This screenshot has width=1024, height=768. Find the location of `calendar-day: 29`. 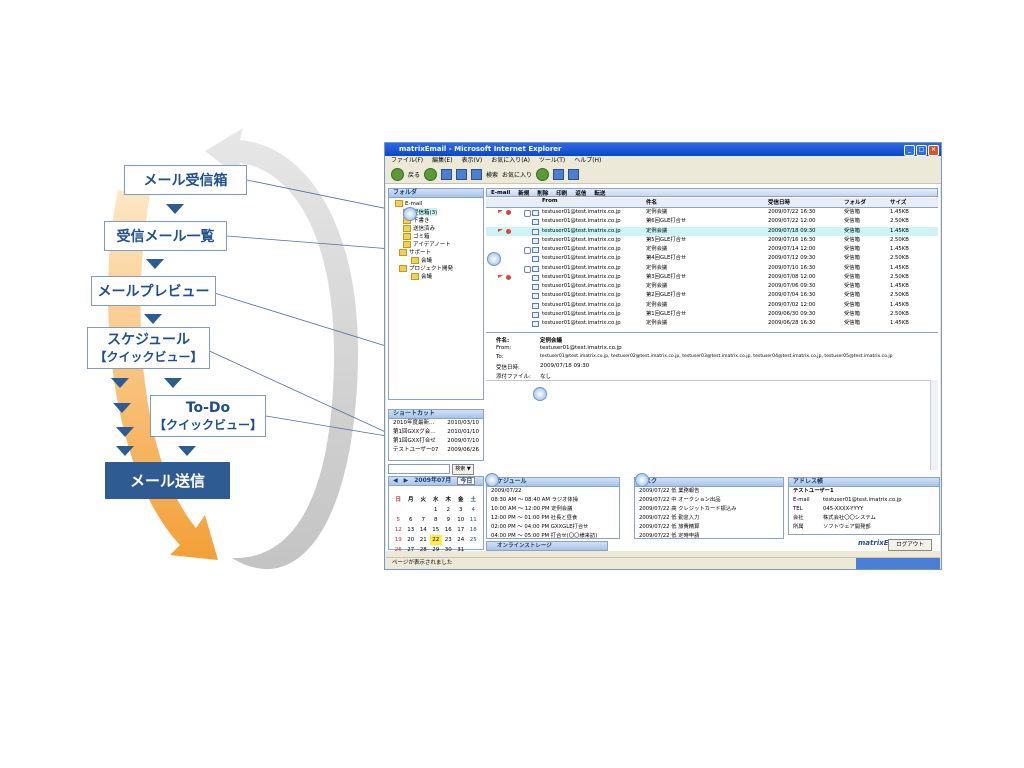

calendar-day: 29 is located at coordinates (436, 550).